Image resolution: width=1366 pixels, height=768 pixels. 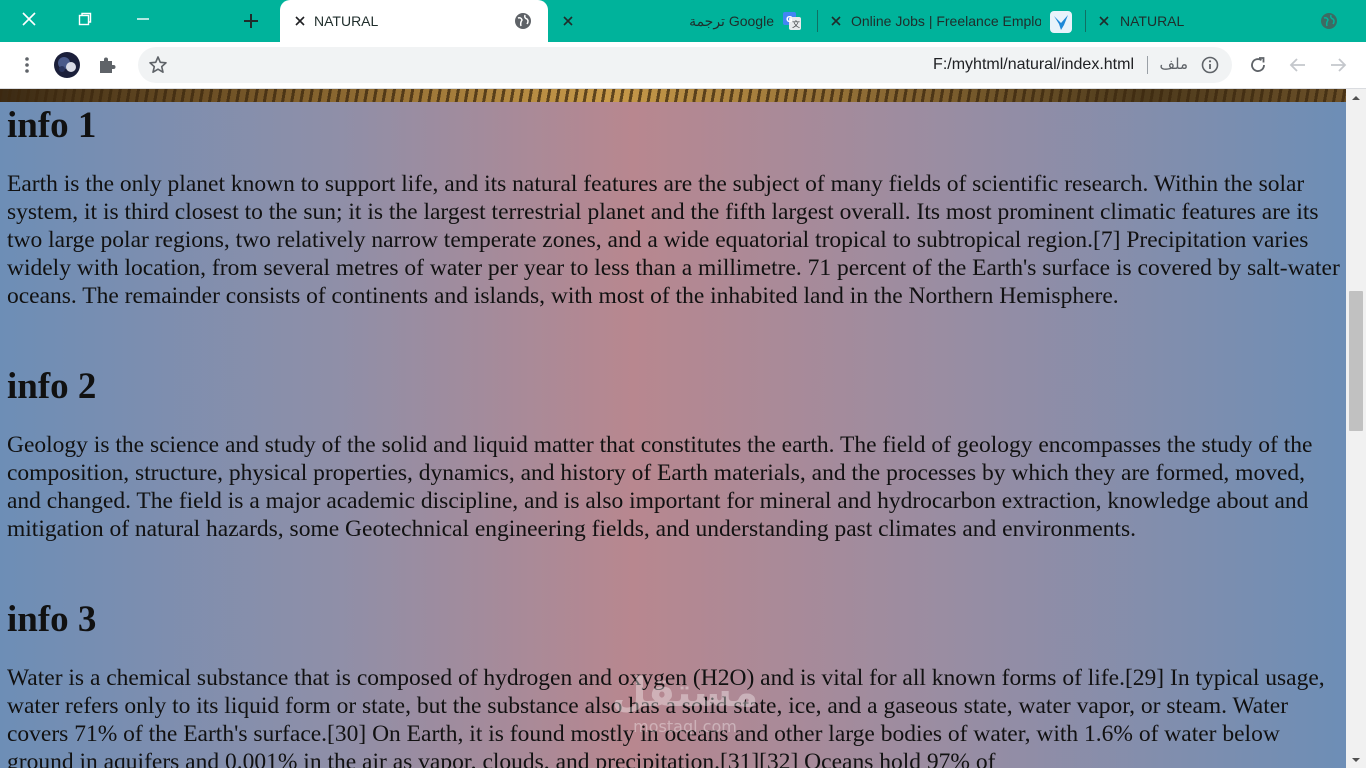 I want to click on reload-icon, so click(x=1258, y=65).